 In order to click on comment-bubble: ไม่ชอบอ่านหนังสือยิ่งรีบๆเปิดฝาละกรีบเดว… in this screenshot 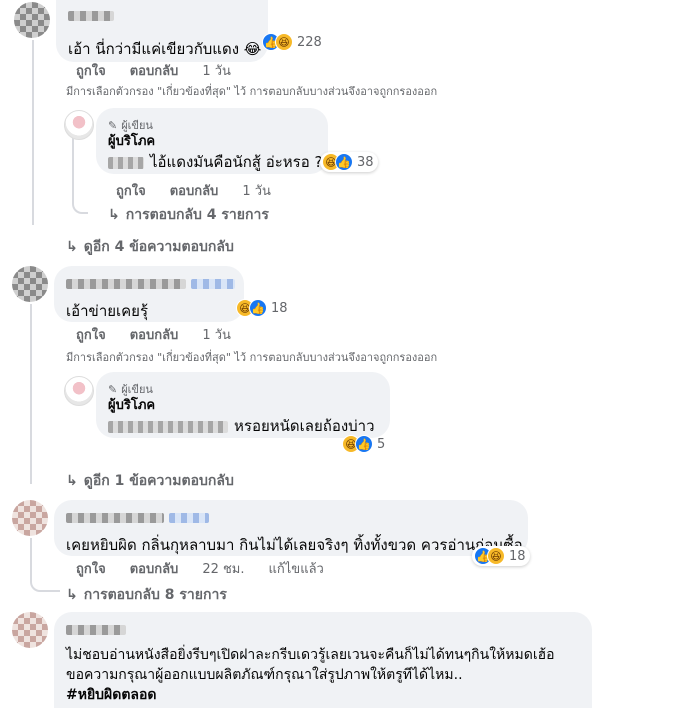, I will do `click(323, 660)`.